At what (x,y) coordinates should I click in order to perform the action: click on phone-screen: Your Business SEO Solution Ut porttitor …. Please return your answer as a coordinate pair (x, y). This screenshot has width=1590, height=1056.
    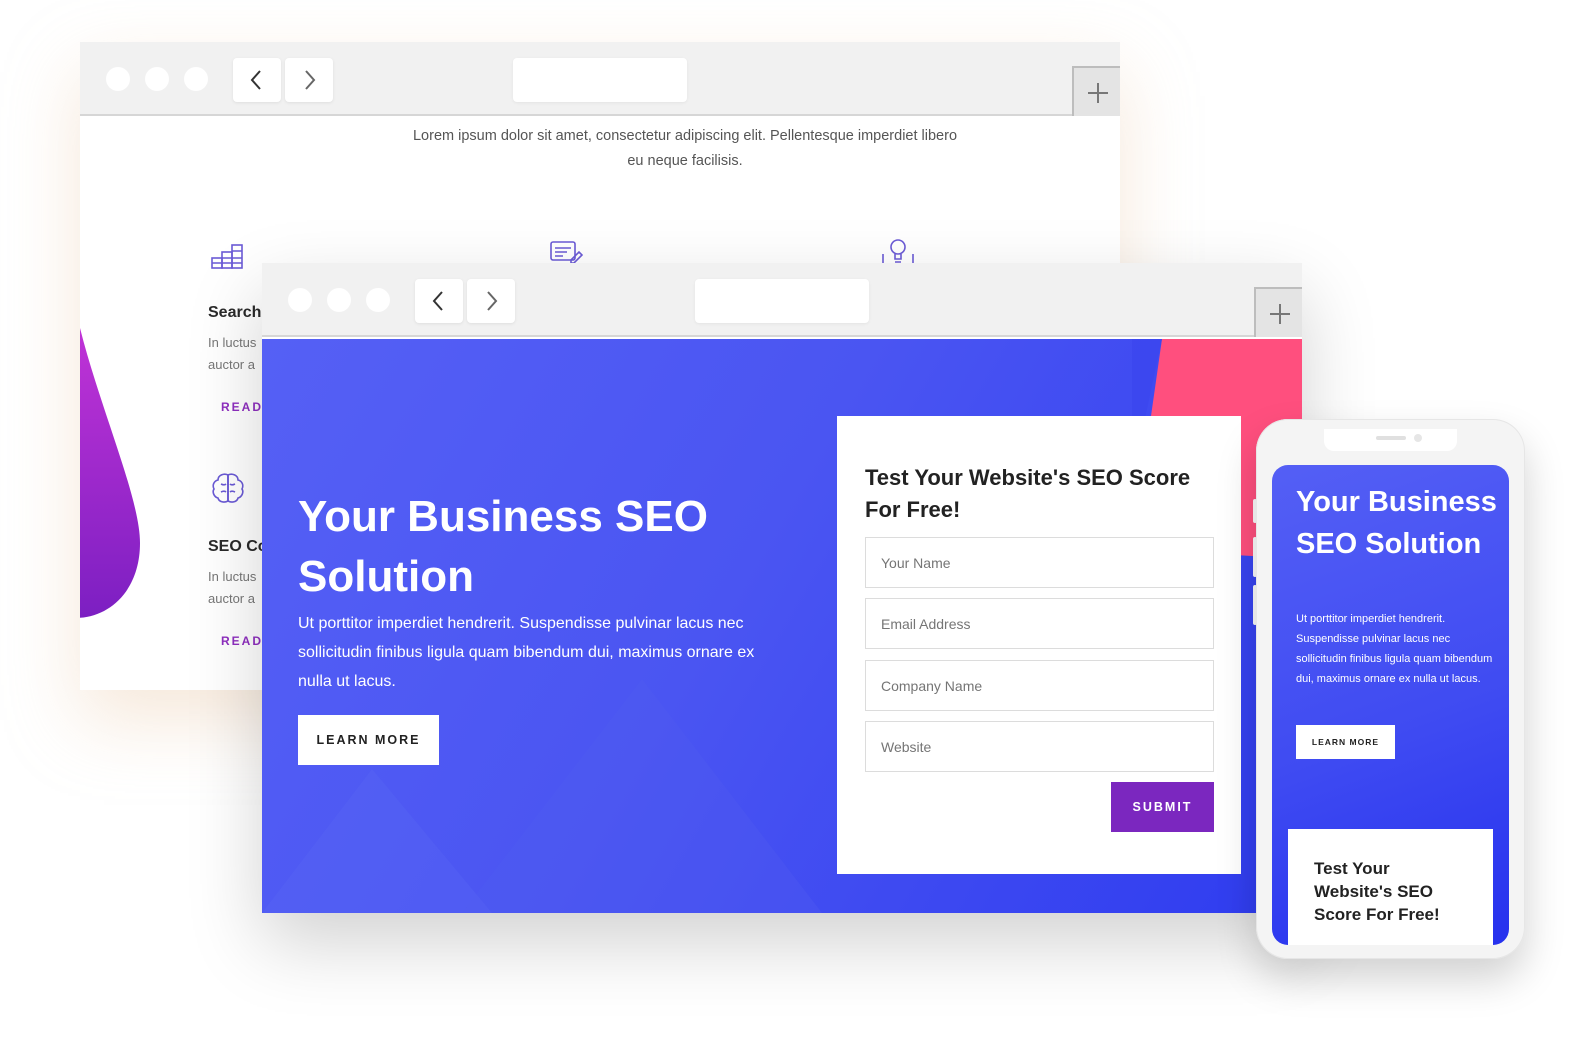
    Looking at the image, I should click on (1390, 705).